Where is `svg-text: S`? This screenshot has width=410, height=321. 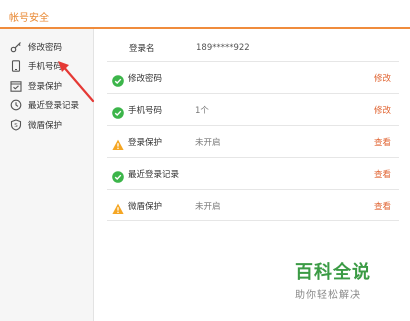
svg-text: S is located at coordinates (16, 126).